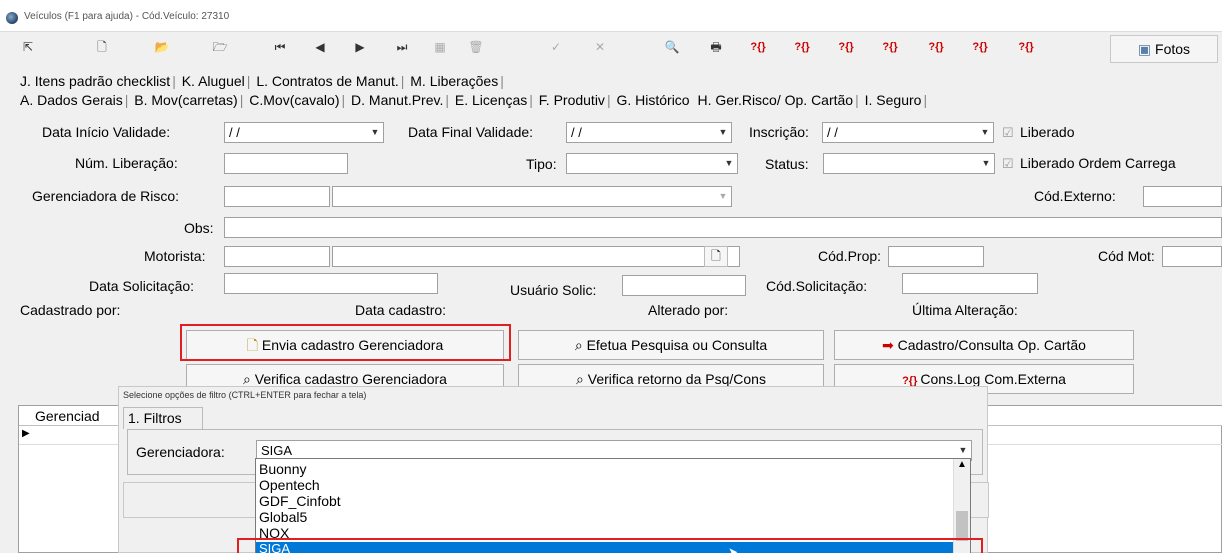 The image size is (1222, 553). What do you see at coordinates (67, 416) in the screenshot?
I see `grid-column-header: Gerenciad` at bounding box center [67, 416].